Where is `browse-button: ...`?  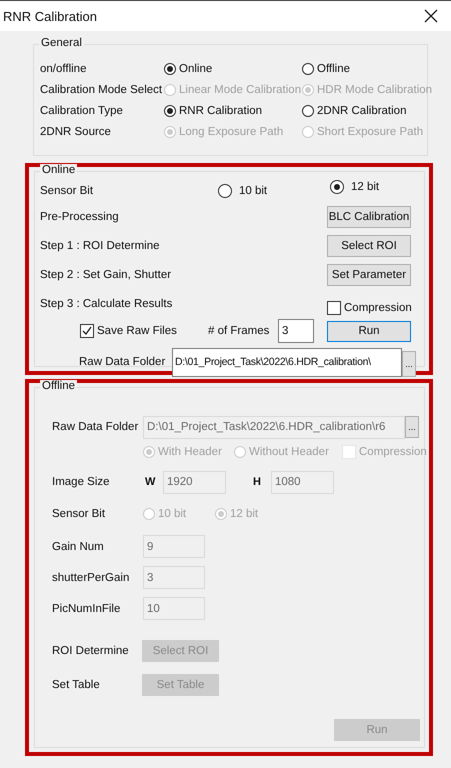 browse-button: ... is located at coordinates (409, 364).